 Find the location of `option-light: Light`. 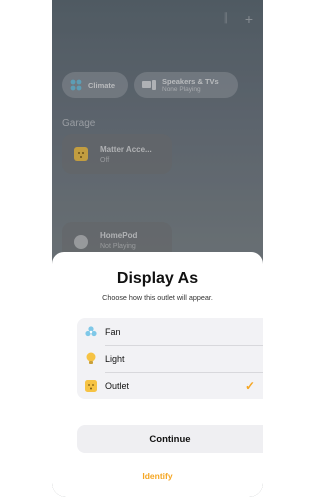

option-light: Light is located at coordinates (170, 358).